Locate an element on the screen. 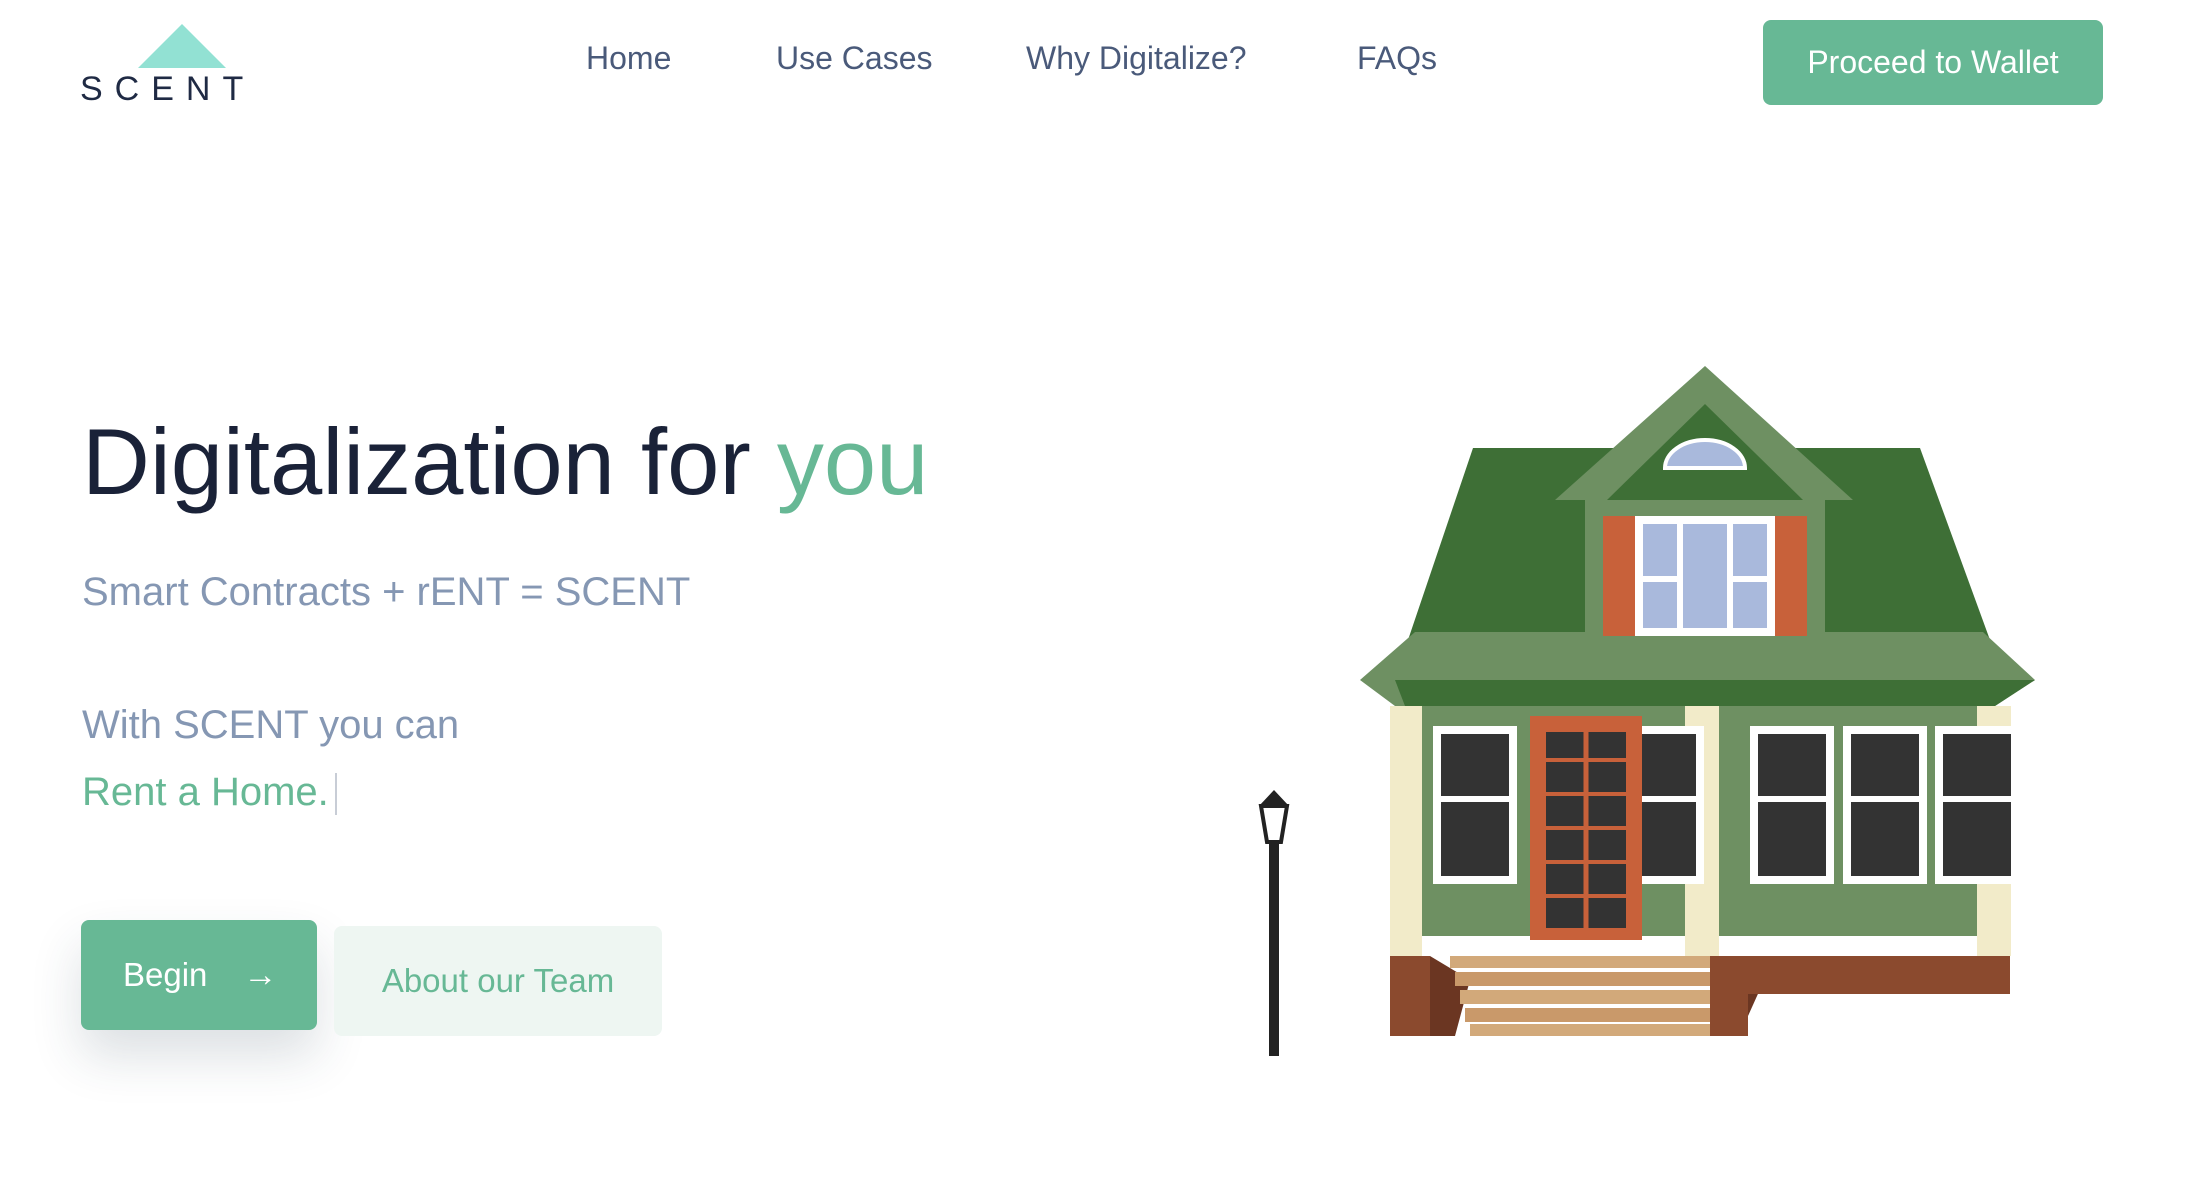 This screenshot has height=1194, width=2190. nav-why-digitalize: Why Digitalize? is located at coordinates (1136, 58).